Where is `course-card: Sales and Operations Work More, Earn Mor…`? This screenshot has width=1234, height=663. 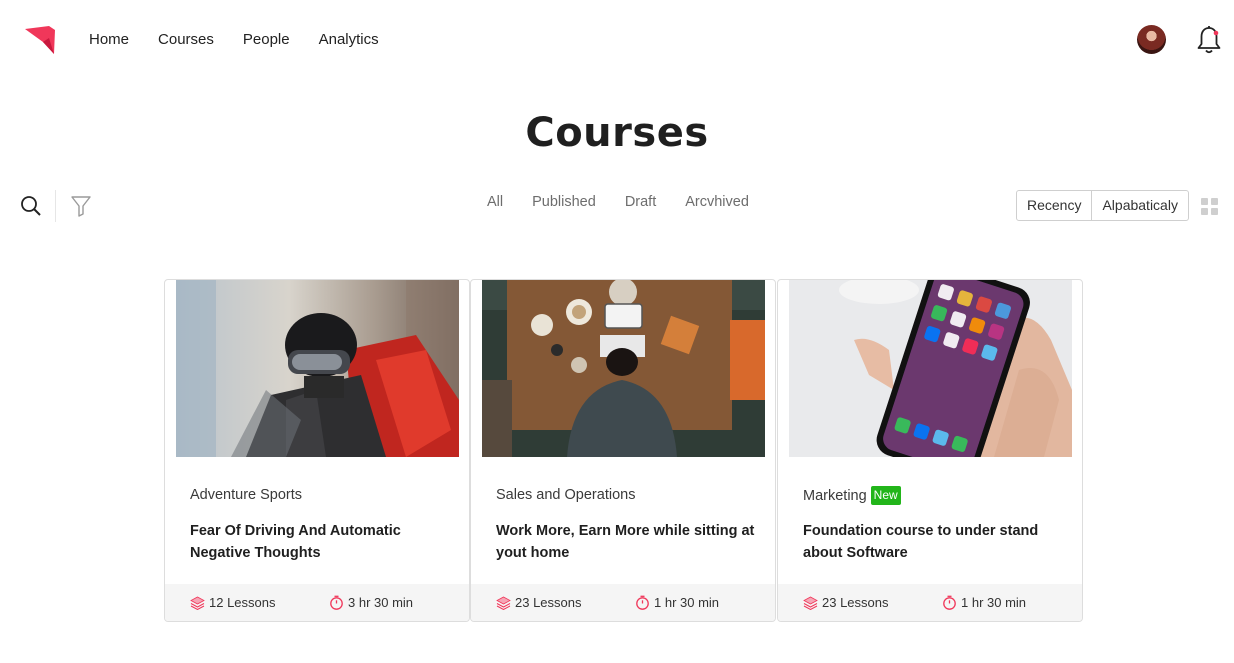 course-card: Sales and Operations Work More, Earn Mor… is located at coordinates (623, 450).